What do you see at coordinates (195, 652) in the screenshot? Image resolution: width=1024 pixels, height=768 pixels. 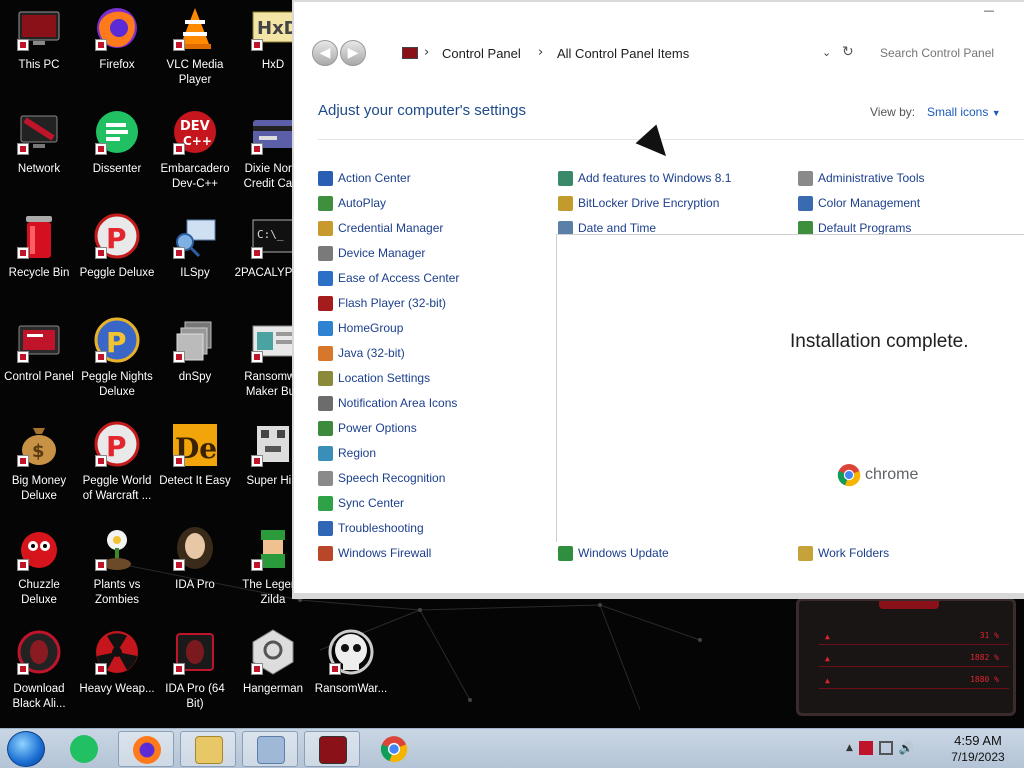 I see `ida-64-icon` at bounding box center [195, 652].